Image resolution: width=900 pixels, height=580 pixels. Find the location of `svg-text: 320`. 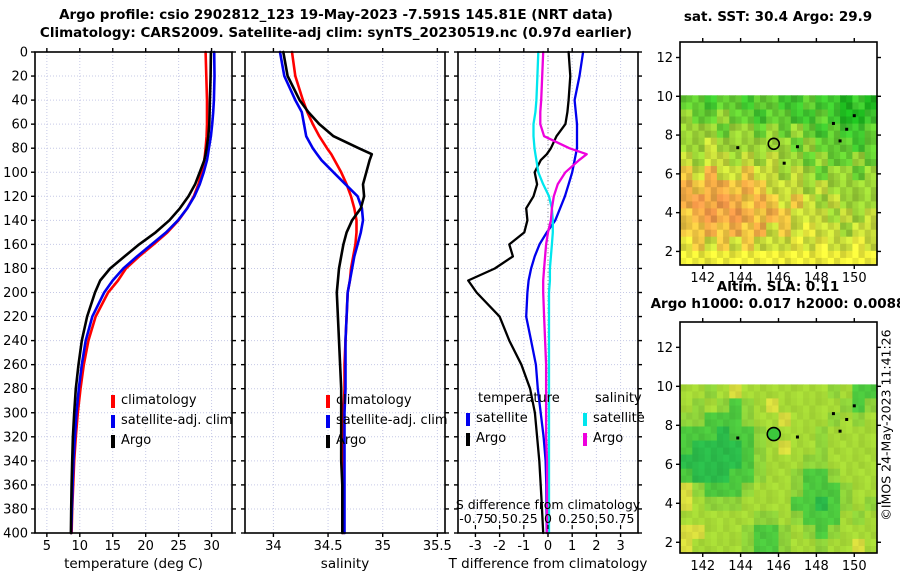

svg-text: 320 is located at coordinates (15, 437).